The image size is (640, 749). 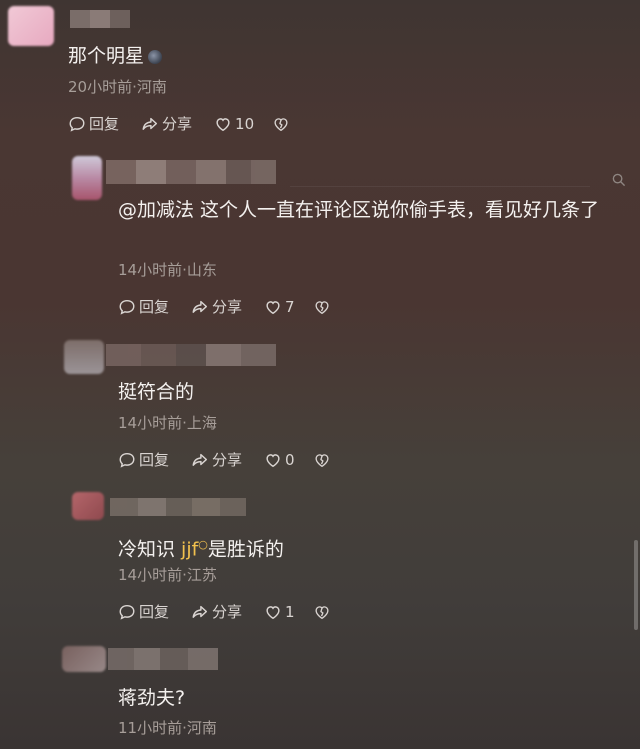 What do you see at coordinates (156, 392) in the screenshot?
I see `comment-text: 挺符合的` at bounding box center [156, 392].